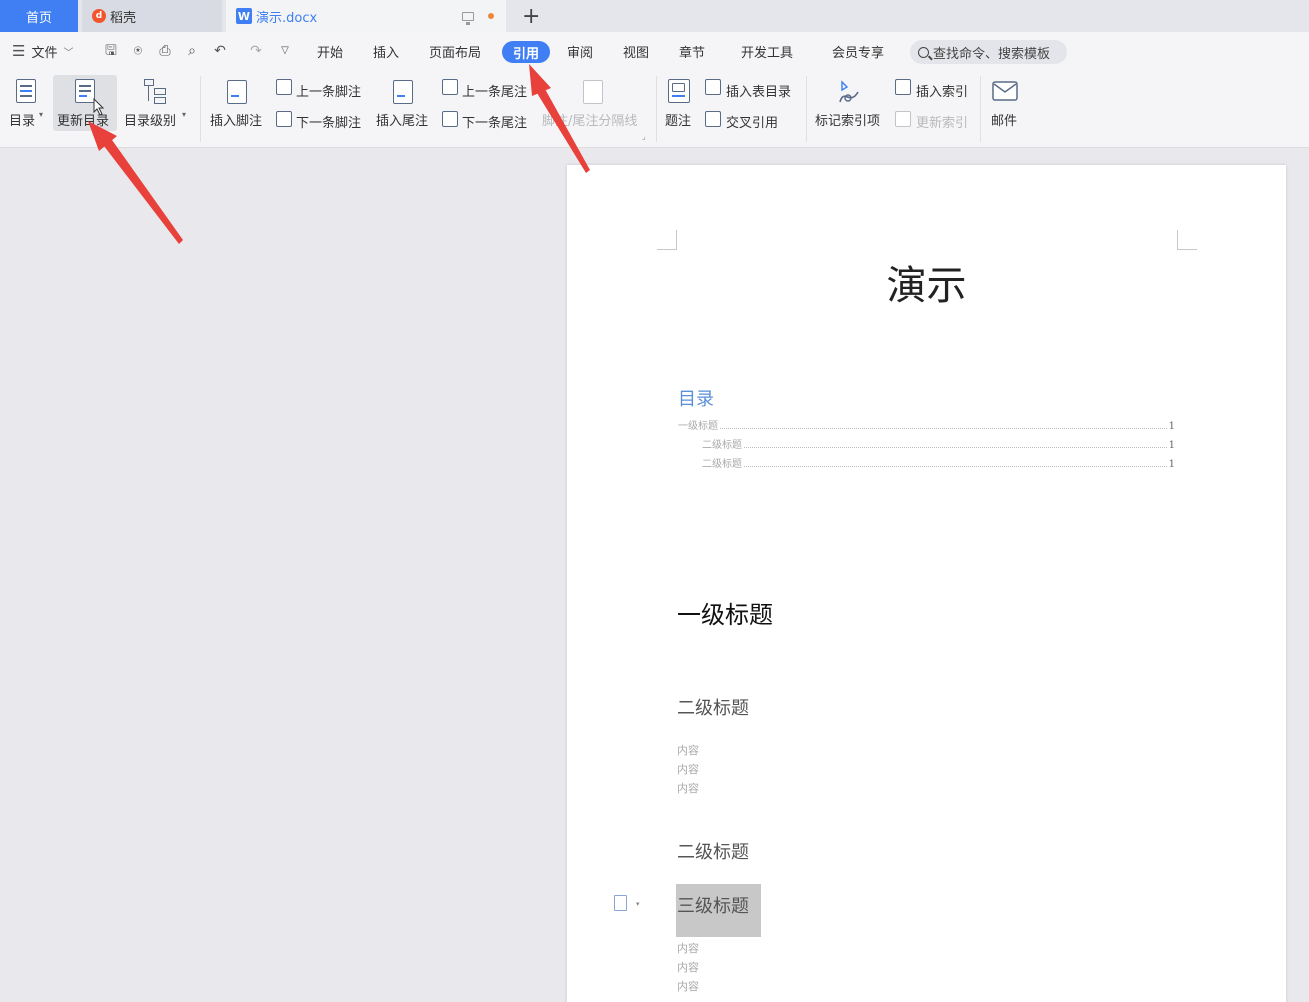 The image size is (1309, 1002). Describe the element at coordinates (330, 51) in the screenshot. I see `menu-start: 开始` at that location.